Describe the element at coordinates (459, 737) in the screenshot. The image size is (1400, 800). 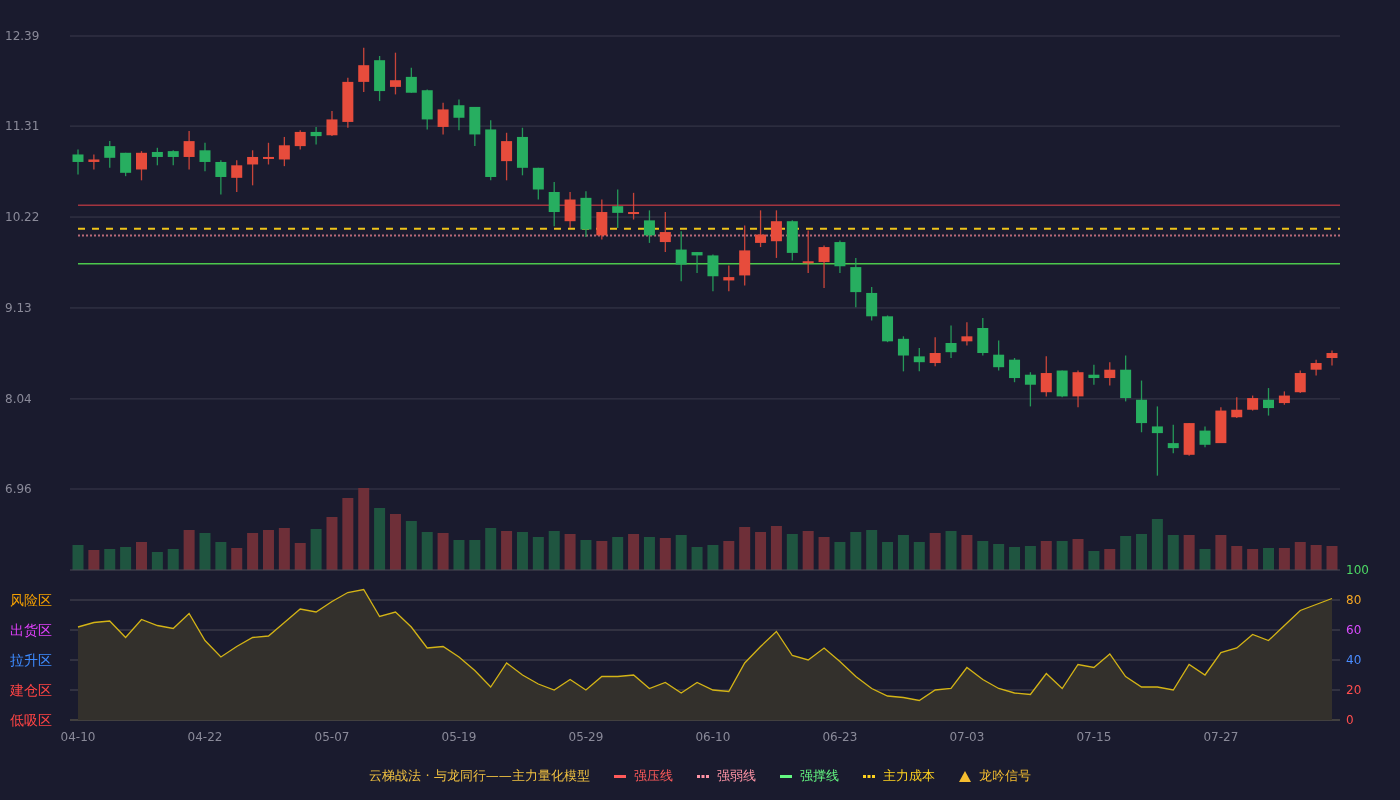
I see `axis-label: 05-19` at that location.